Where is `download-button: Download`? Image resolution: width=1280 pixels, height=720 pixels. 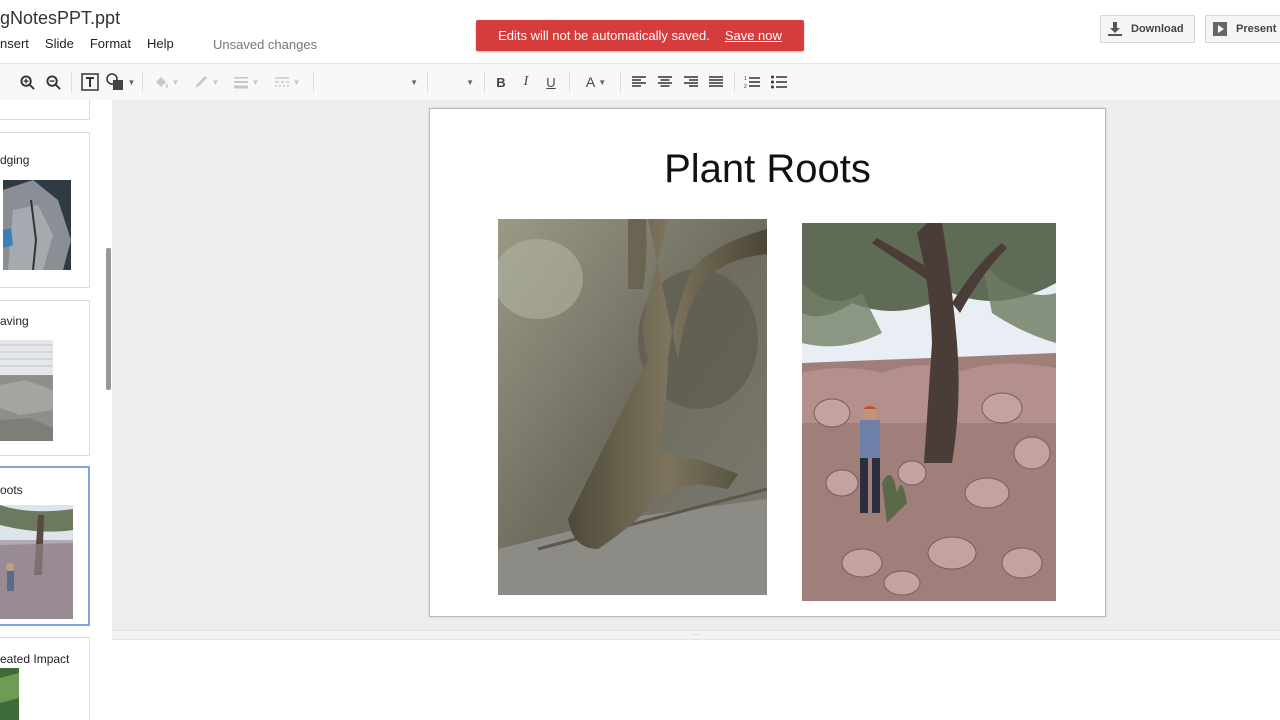
download-button: Download is located at coordinates (1147, 29).